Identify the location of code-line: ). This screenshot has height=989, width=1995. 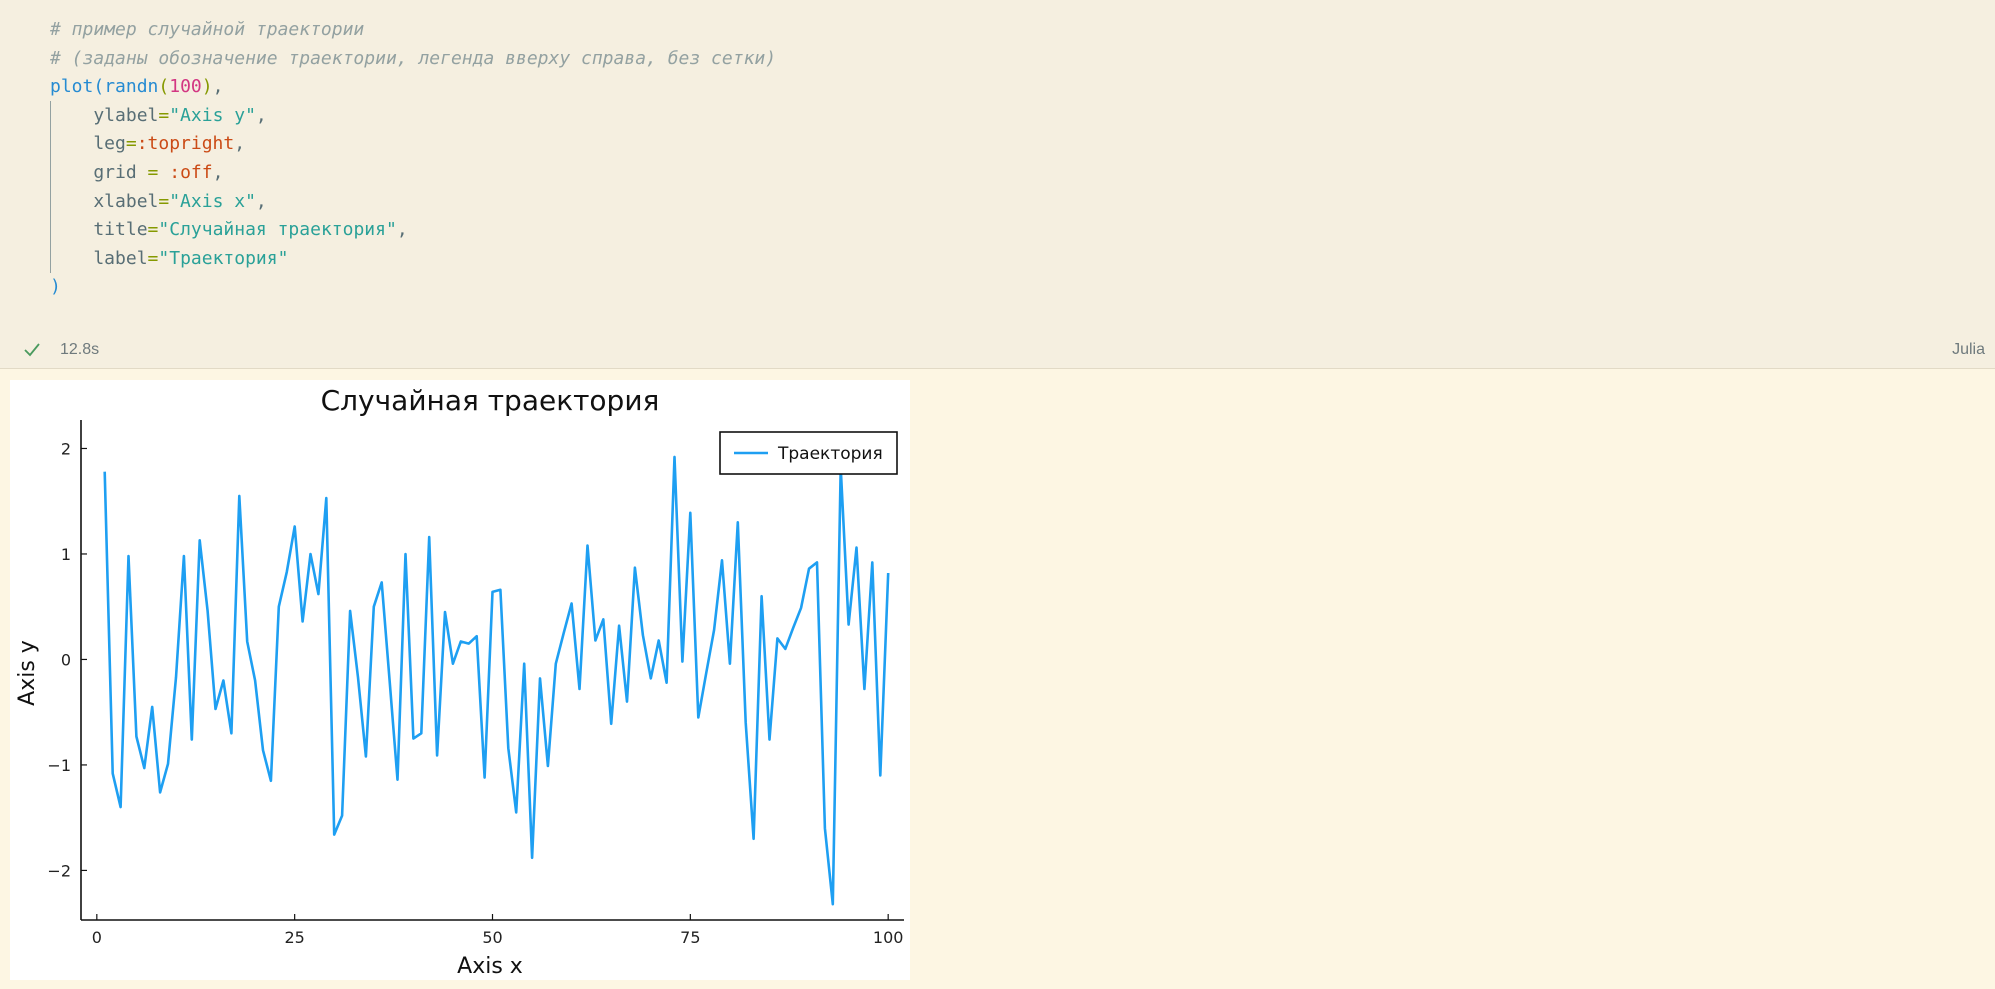
(413, 287).